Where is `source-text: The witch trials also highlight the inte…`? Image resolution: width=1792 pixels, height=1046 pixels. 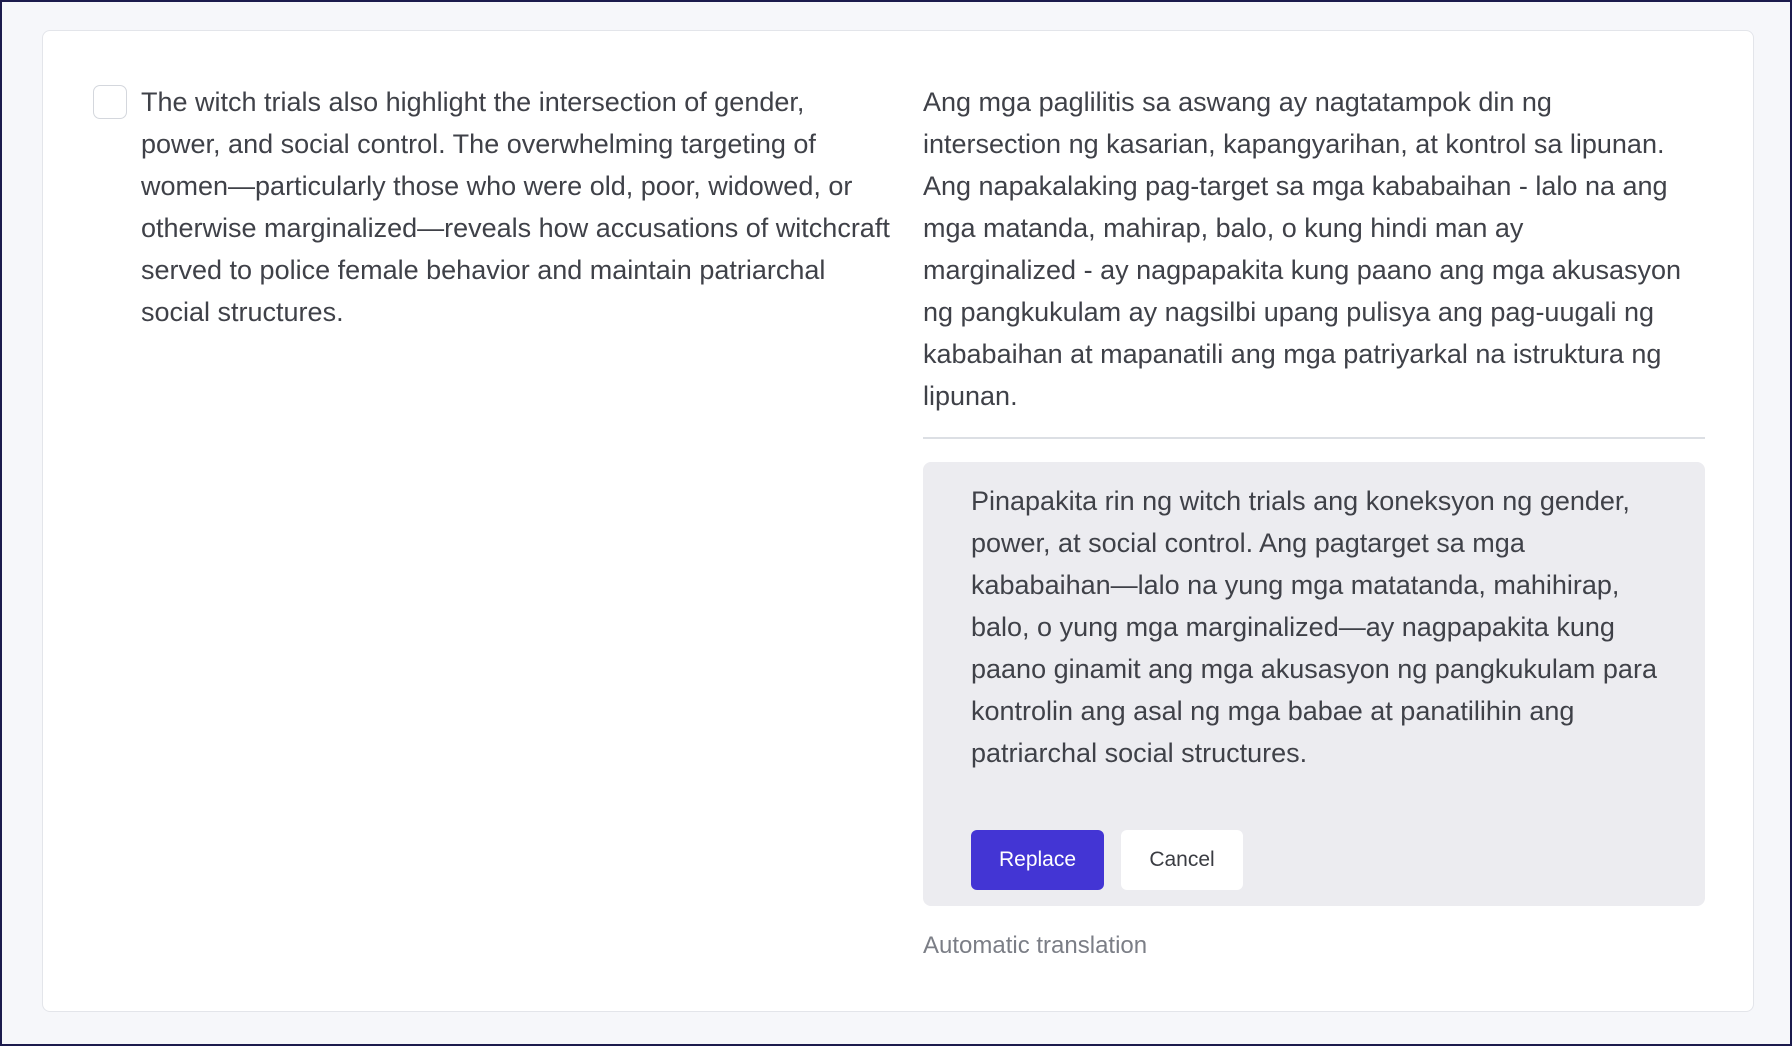 source-text: The witch trials also highlight the inte… is located at coordinates (515, 207).